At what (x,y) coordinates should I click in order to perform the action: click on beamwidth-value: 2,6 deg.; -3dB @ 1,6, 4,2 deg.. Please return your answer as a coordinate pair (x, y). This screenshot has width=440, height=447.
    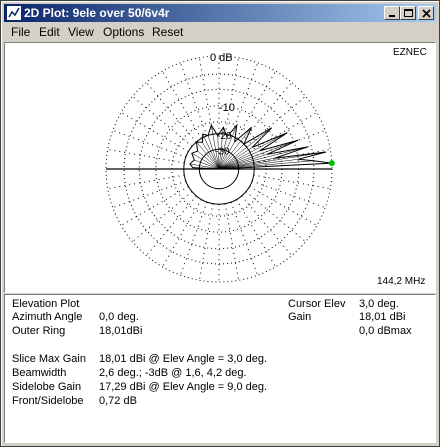
    Looking at the image, I should click on (173, 373).